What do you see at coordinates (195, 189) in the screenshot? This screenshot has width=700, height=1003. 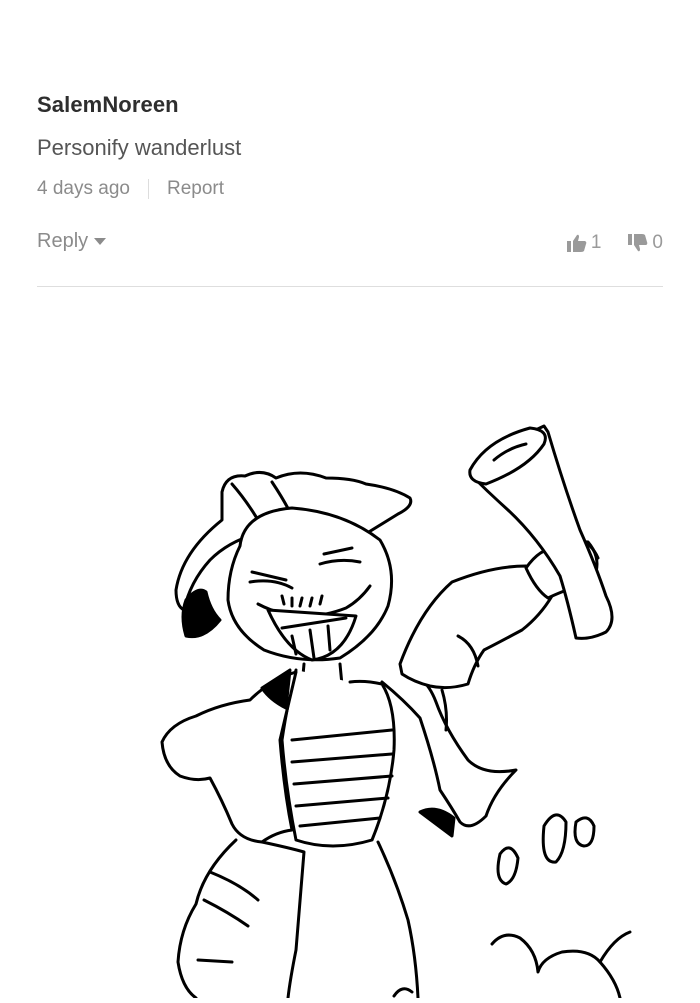 I see `report-link: Report` at bounding box center [195, 189].